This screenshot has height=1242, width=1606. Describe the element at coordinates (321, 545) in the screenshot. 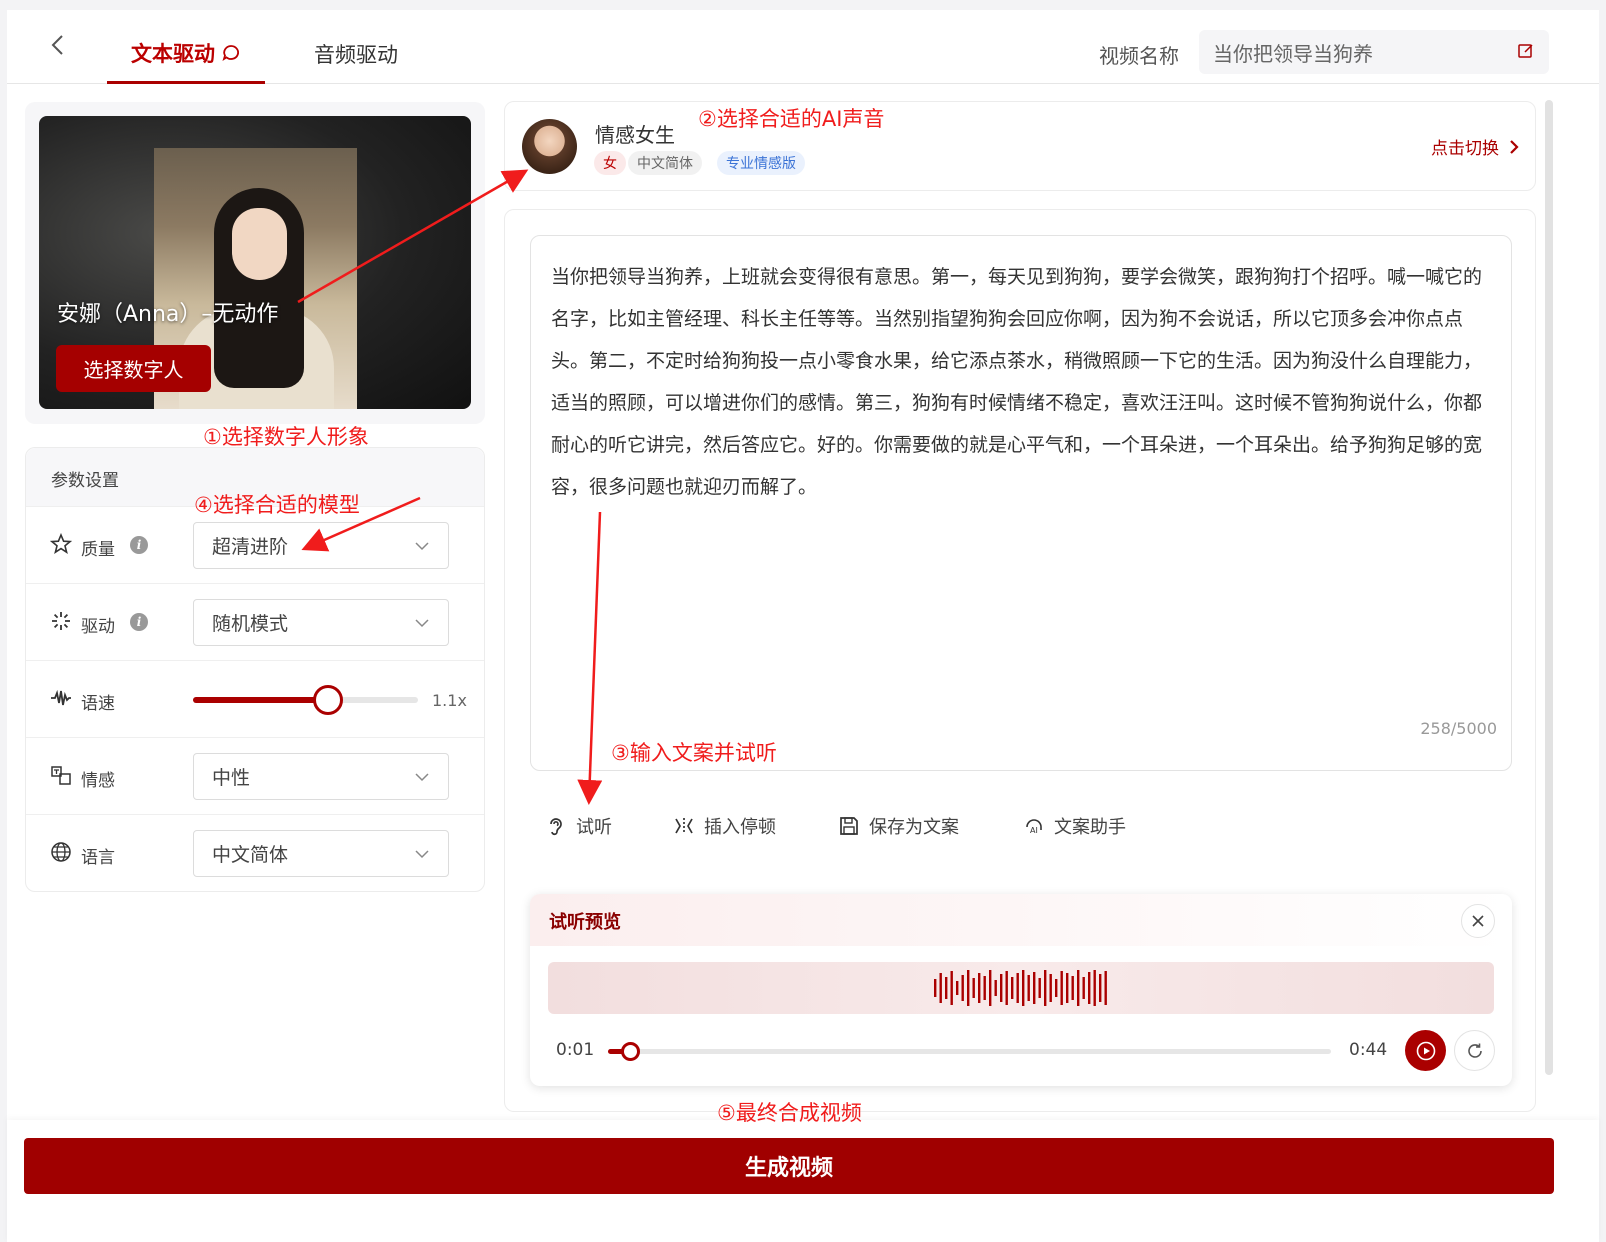

I see `quality-select: 超清进阶` at that location.